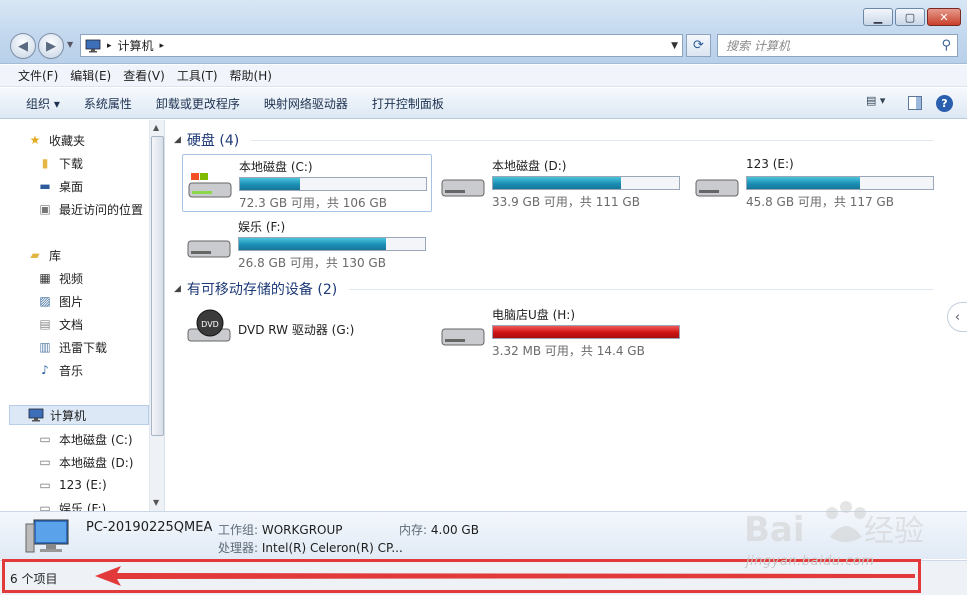 The width and height of the screenshot is (967, 595). I want to click on sidebar-item-label: 下载, so click(71, 163).